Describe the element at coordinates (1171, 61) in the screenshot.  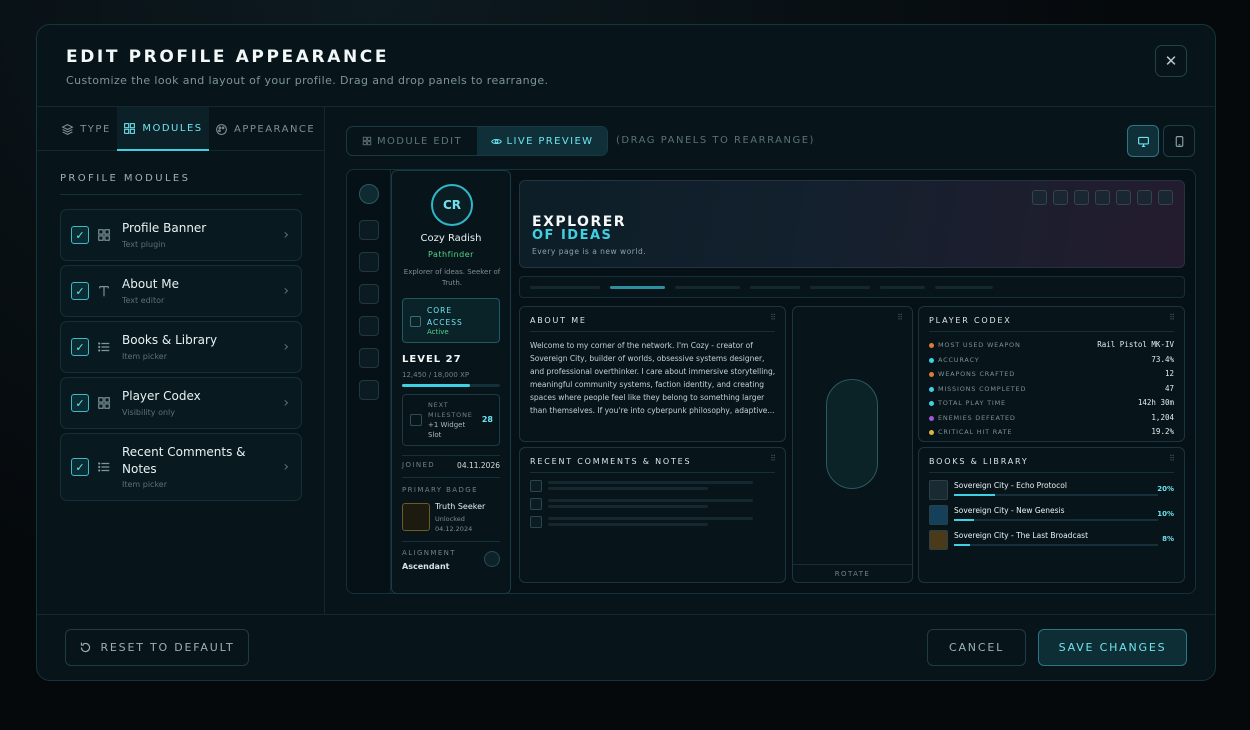
I see `close-button: ✕` at that location.